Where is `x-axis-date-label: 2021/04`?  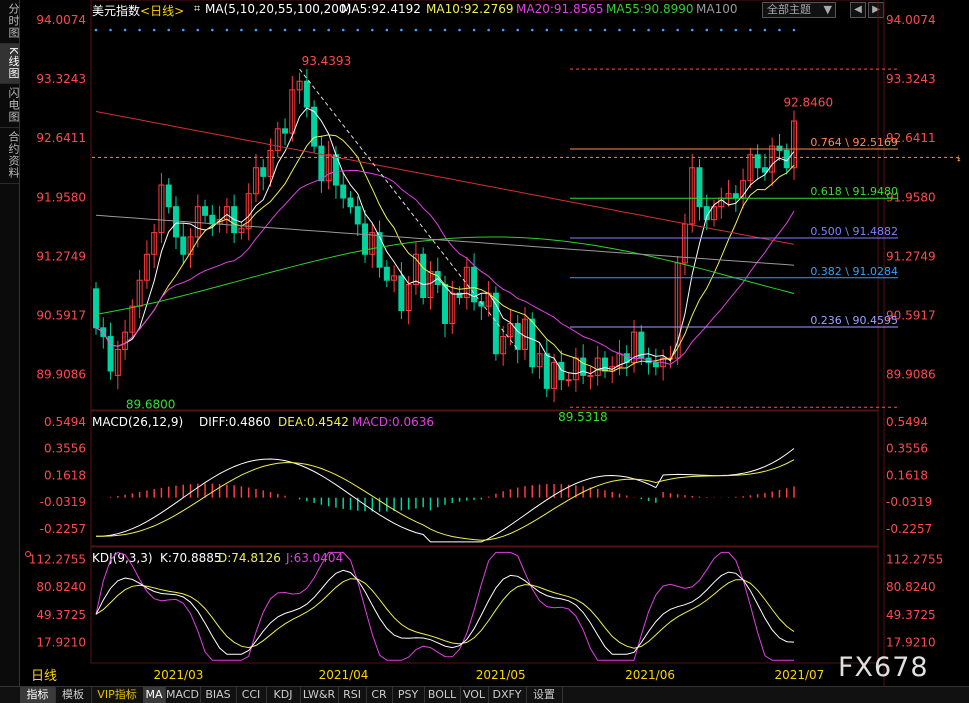
x-axis-date-label: 2021/04 is located at coordinates (344, 675).